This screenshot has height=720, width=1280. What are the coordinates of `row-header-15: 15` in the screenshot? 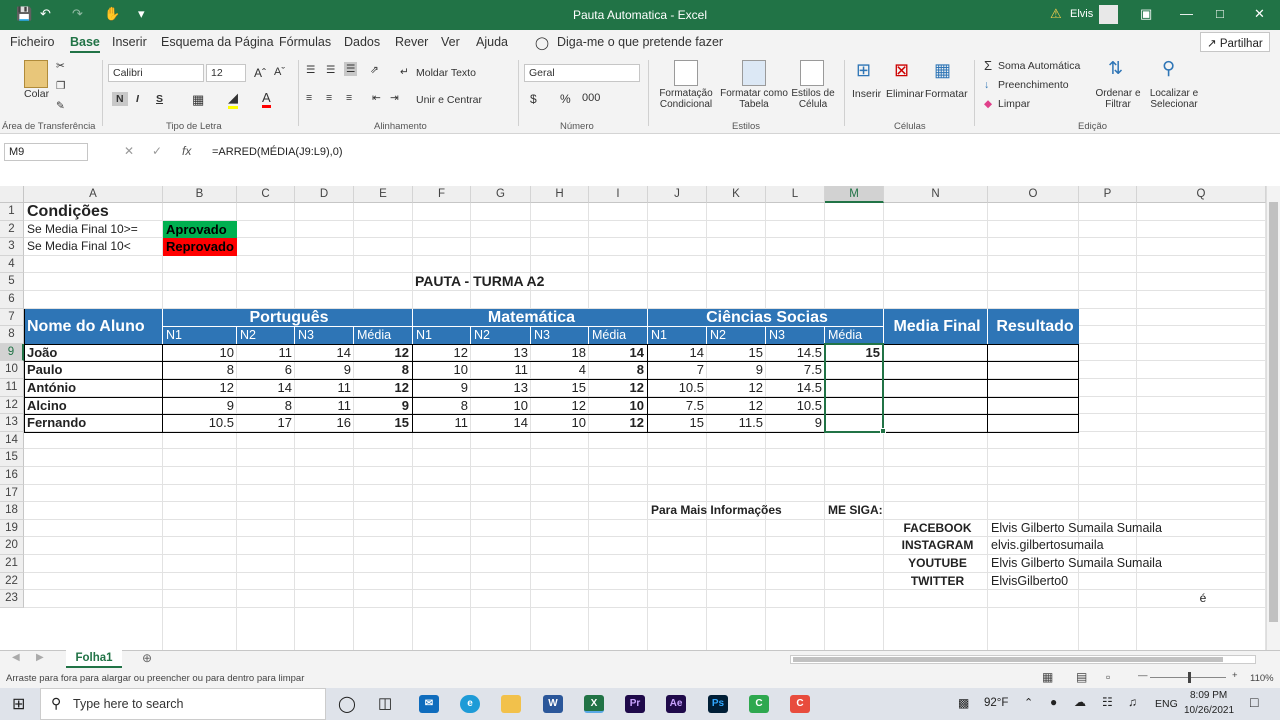 It's located at (12, 458).